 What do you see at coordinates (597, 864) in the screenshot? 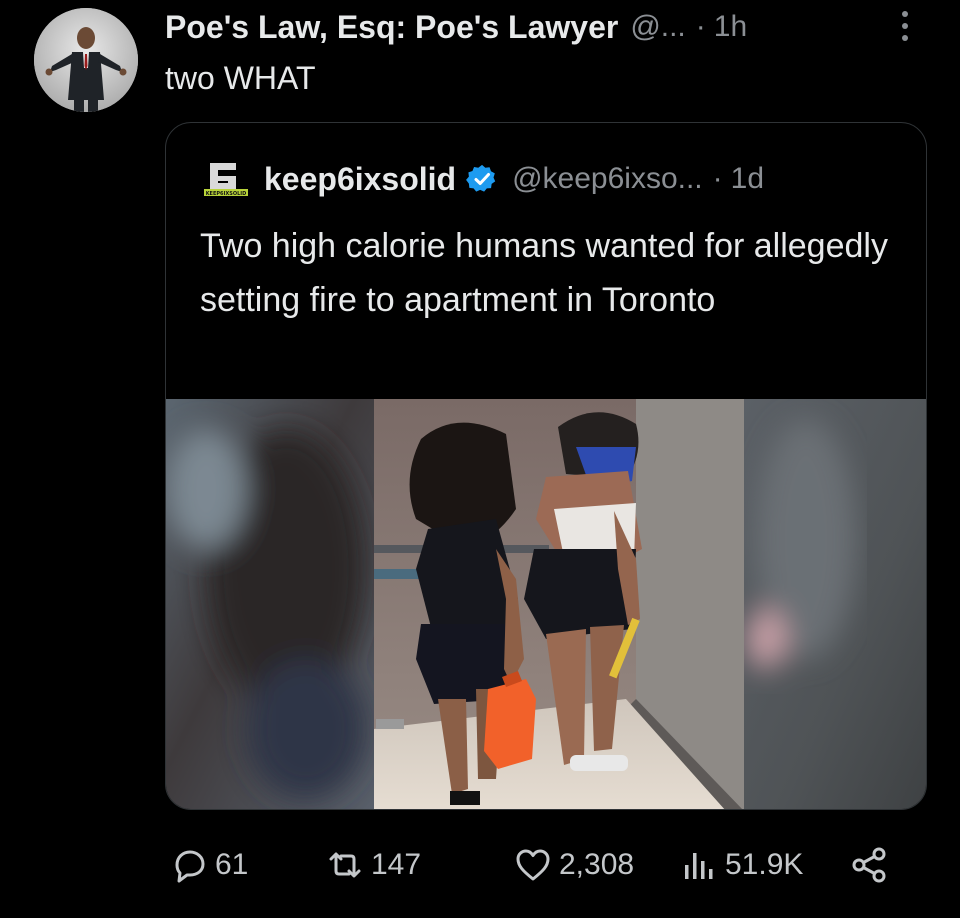
I see `like-count: 2,308` at bounding box center [597, 864].